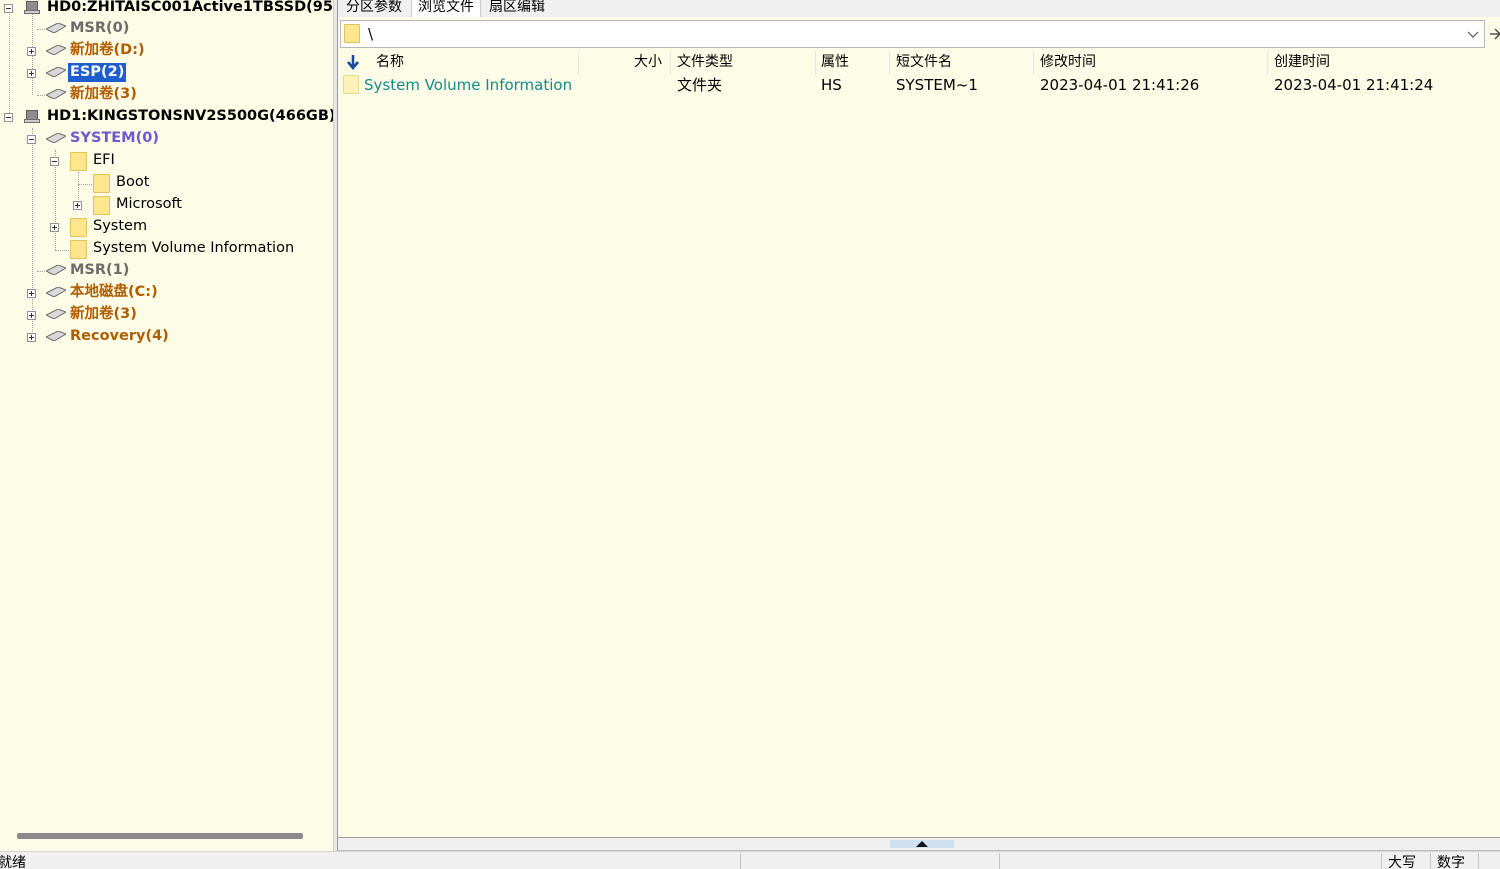 The image size is (1500, 869). What do you see at coordinates (1068, 62) in the screenshot?
I see `column-header-modified: 修改时间` at bounding box center [1068, 62].